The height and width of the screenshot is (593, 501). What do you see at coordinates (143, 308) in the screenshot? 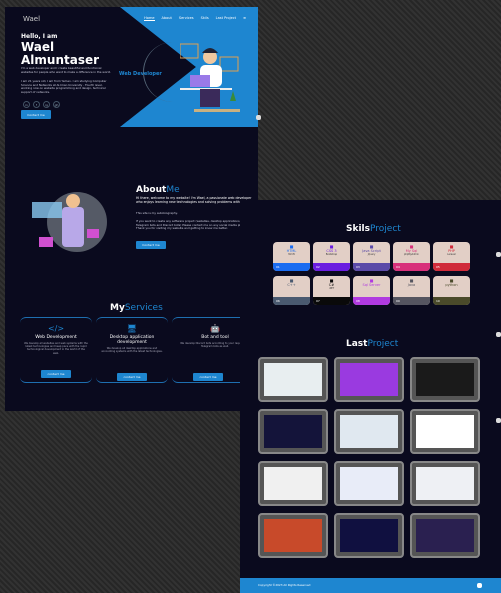
I see `services-title-b: Services` at bounding box center [143, 308].